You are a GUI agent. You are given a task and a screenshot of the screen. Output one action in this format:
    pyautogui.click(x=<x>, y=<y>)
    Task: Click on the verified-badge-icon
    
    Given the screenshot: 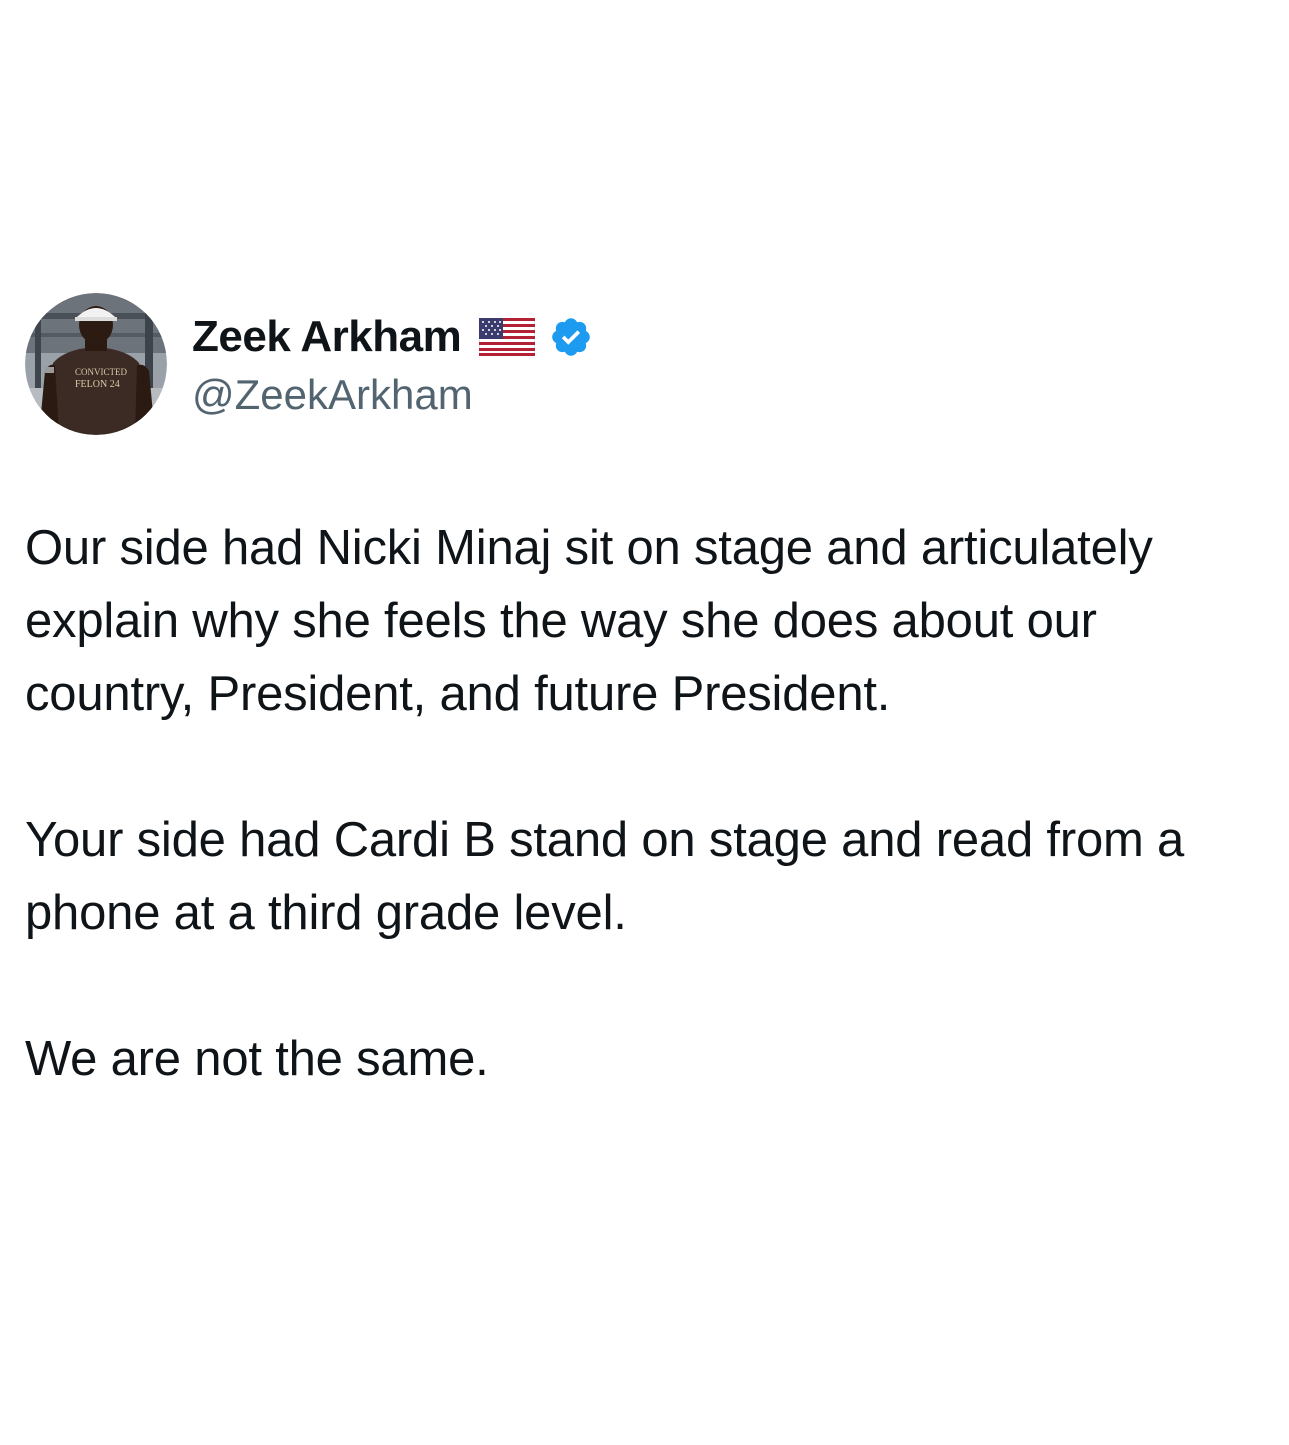 What is the action you would take?
    pyautogui.click(x=571, y=337)
    